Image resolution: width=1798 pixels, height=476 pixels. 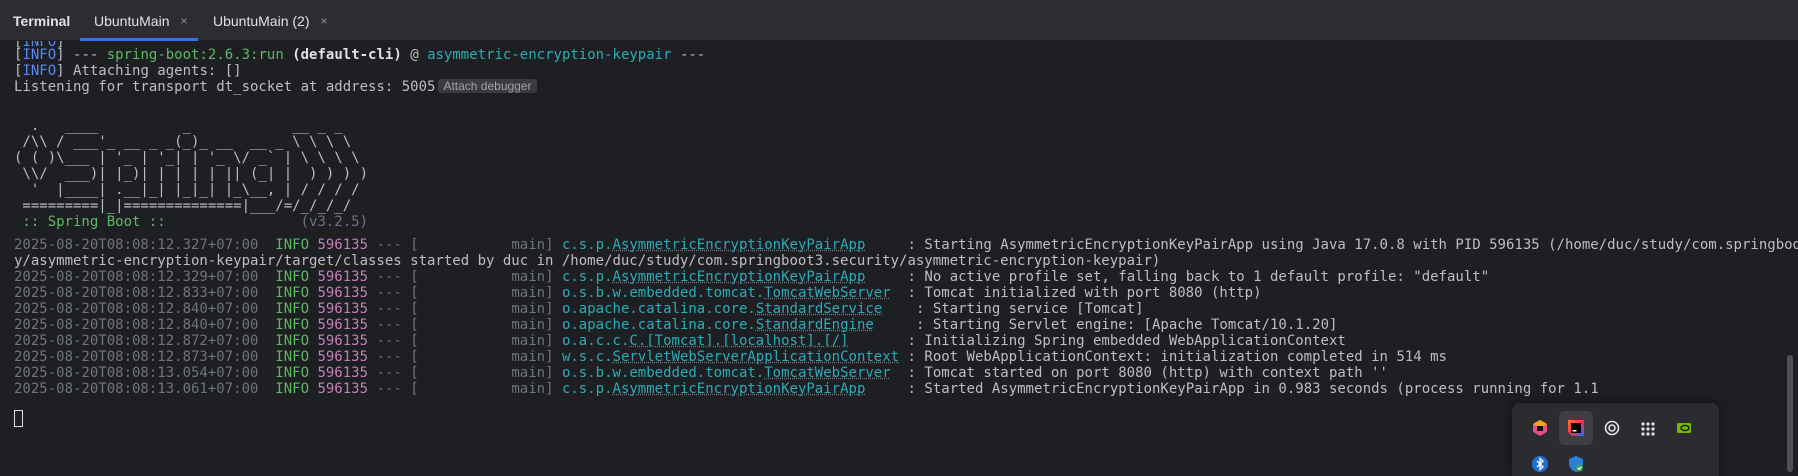 What do you see at coordinates (414, 55) in the screenshot?
I see `plugin-at: @` at bounding box center [414, 55].